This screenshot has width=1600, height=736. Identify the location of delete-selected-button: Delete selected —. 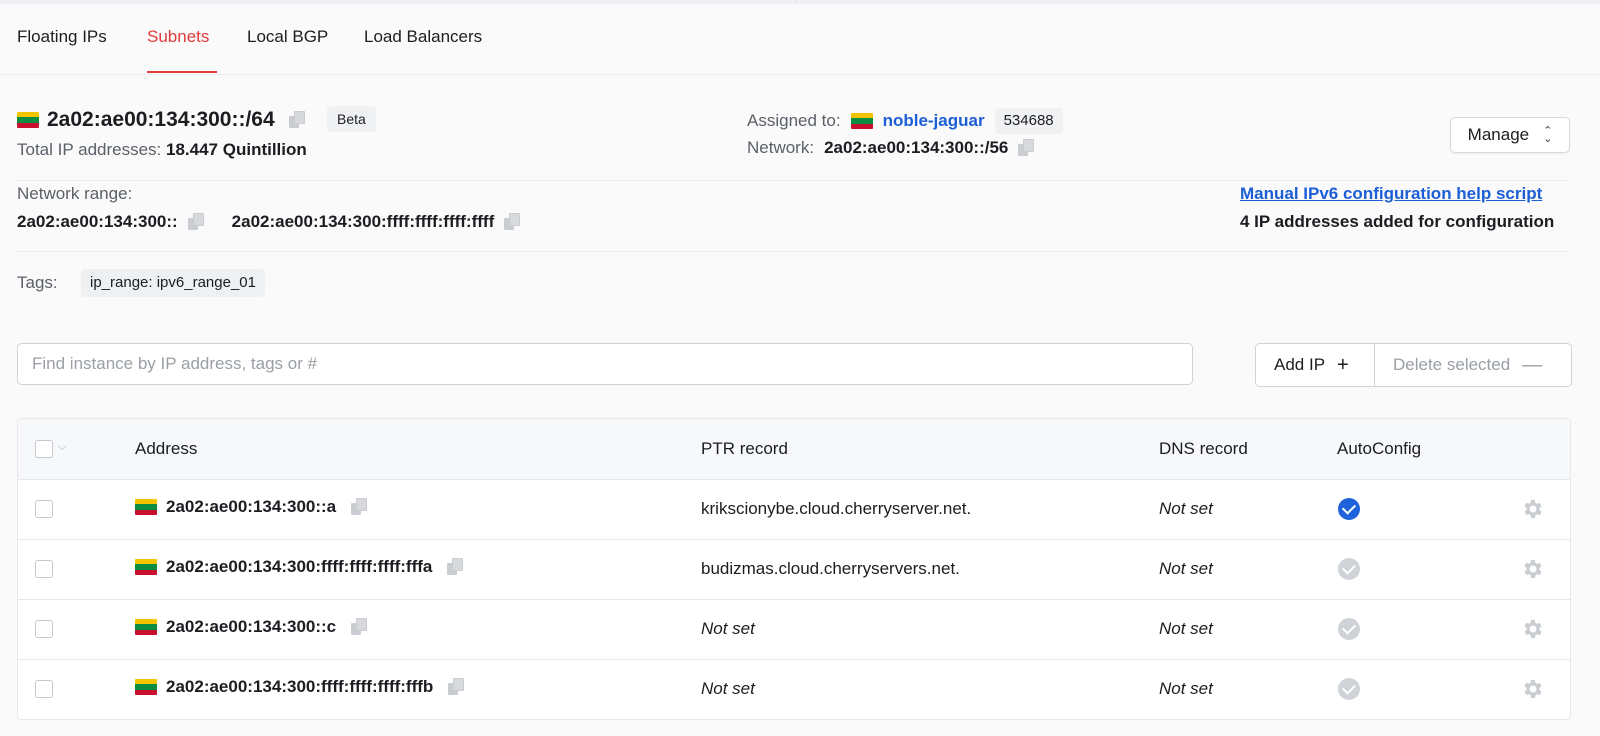
(1473, 365).